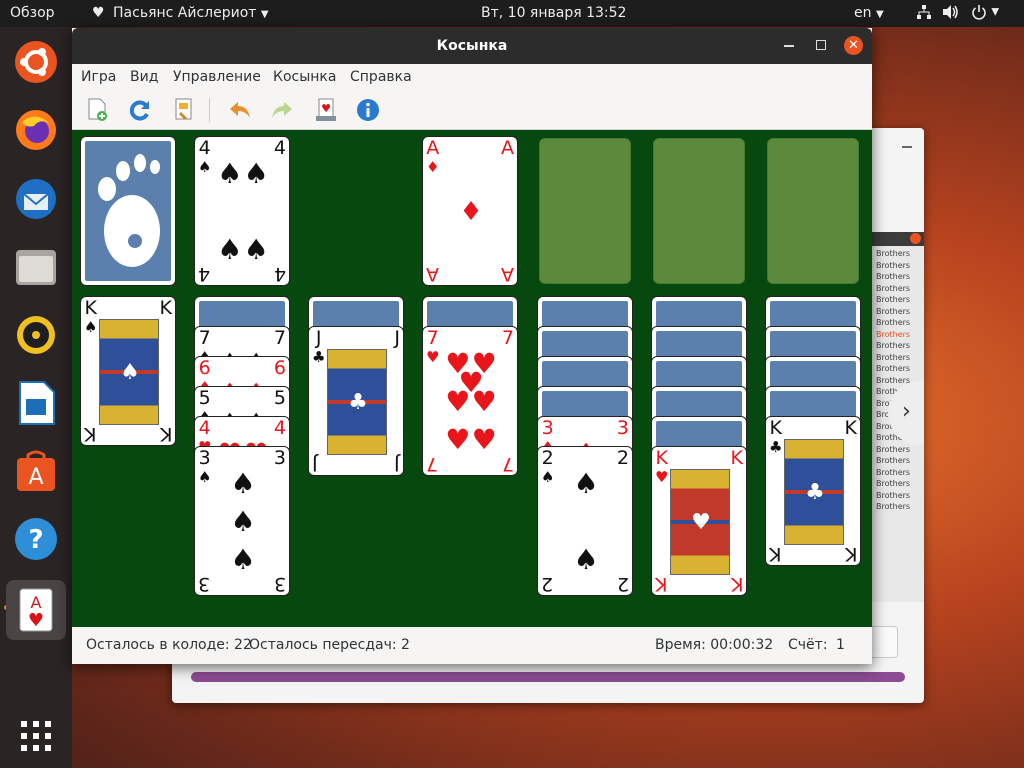  I want to click on minimize-button, so click(789, 46).